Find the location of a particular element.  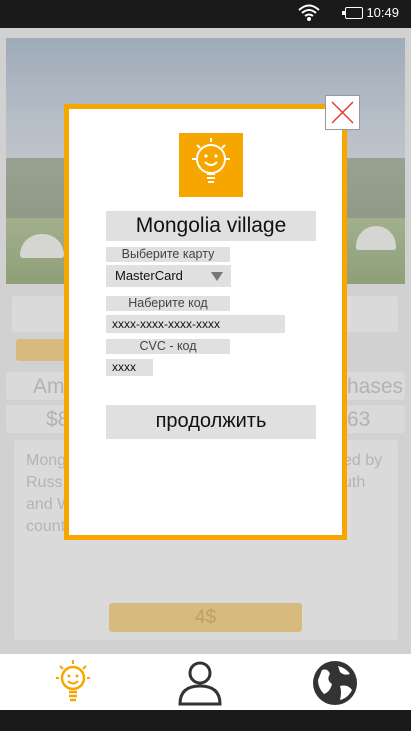

cvc-label: CVC - код is located at coordinates (168, 346).